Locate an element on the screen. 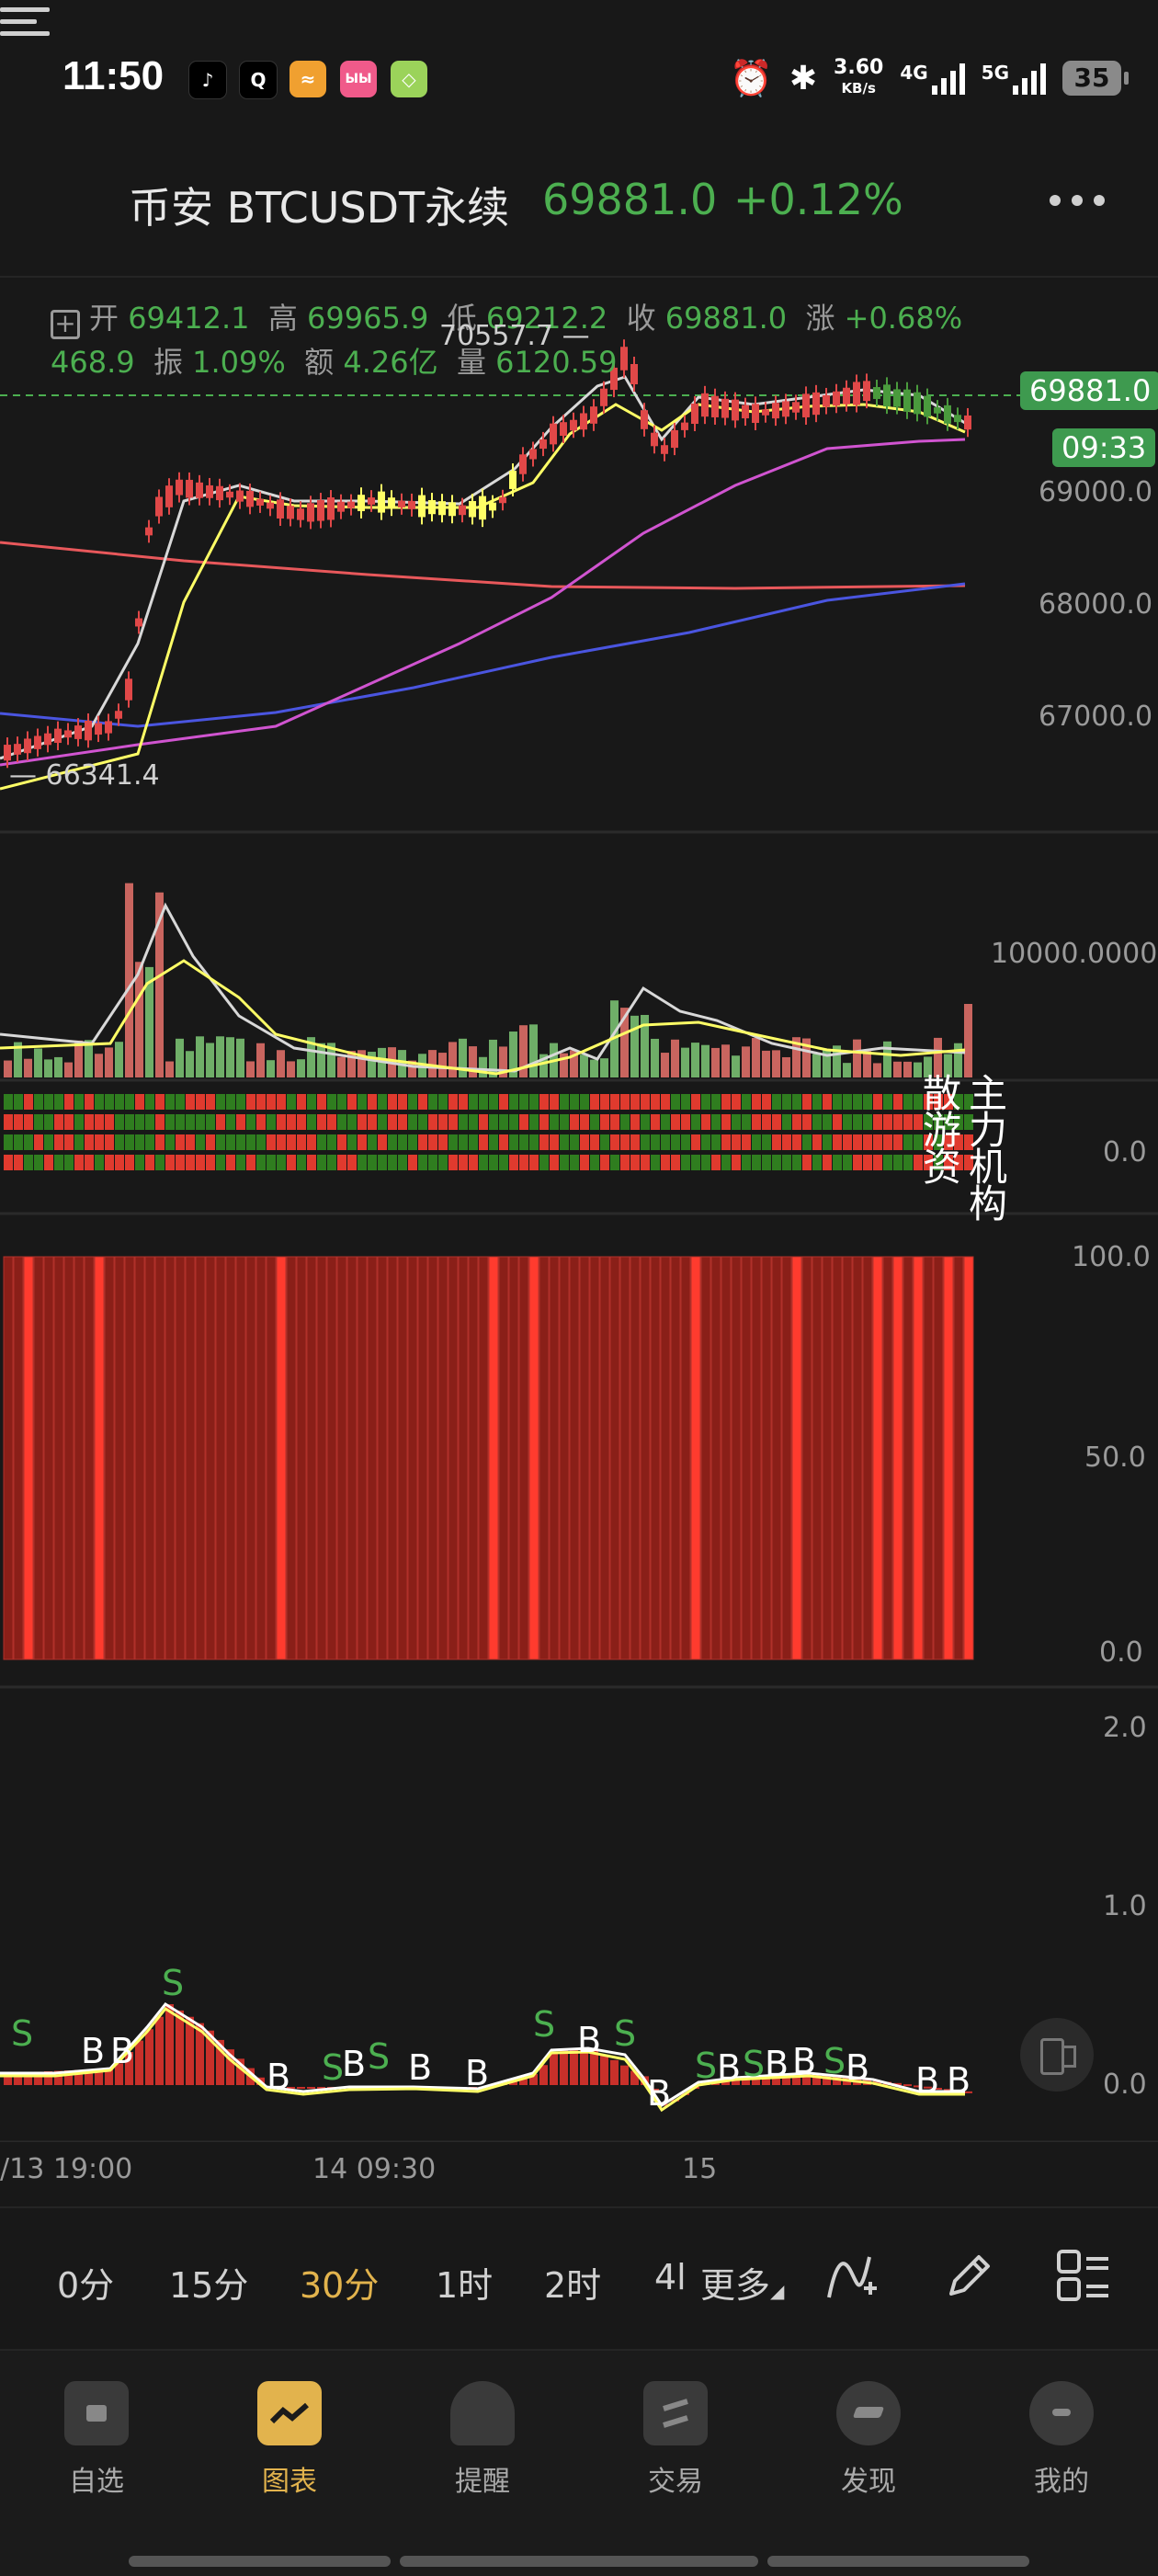 The width and height of the screenshot is (1158, 2576). draw-pencil-icon is located at coordinates (969, 2277).